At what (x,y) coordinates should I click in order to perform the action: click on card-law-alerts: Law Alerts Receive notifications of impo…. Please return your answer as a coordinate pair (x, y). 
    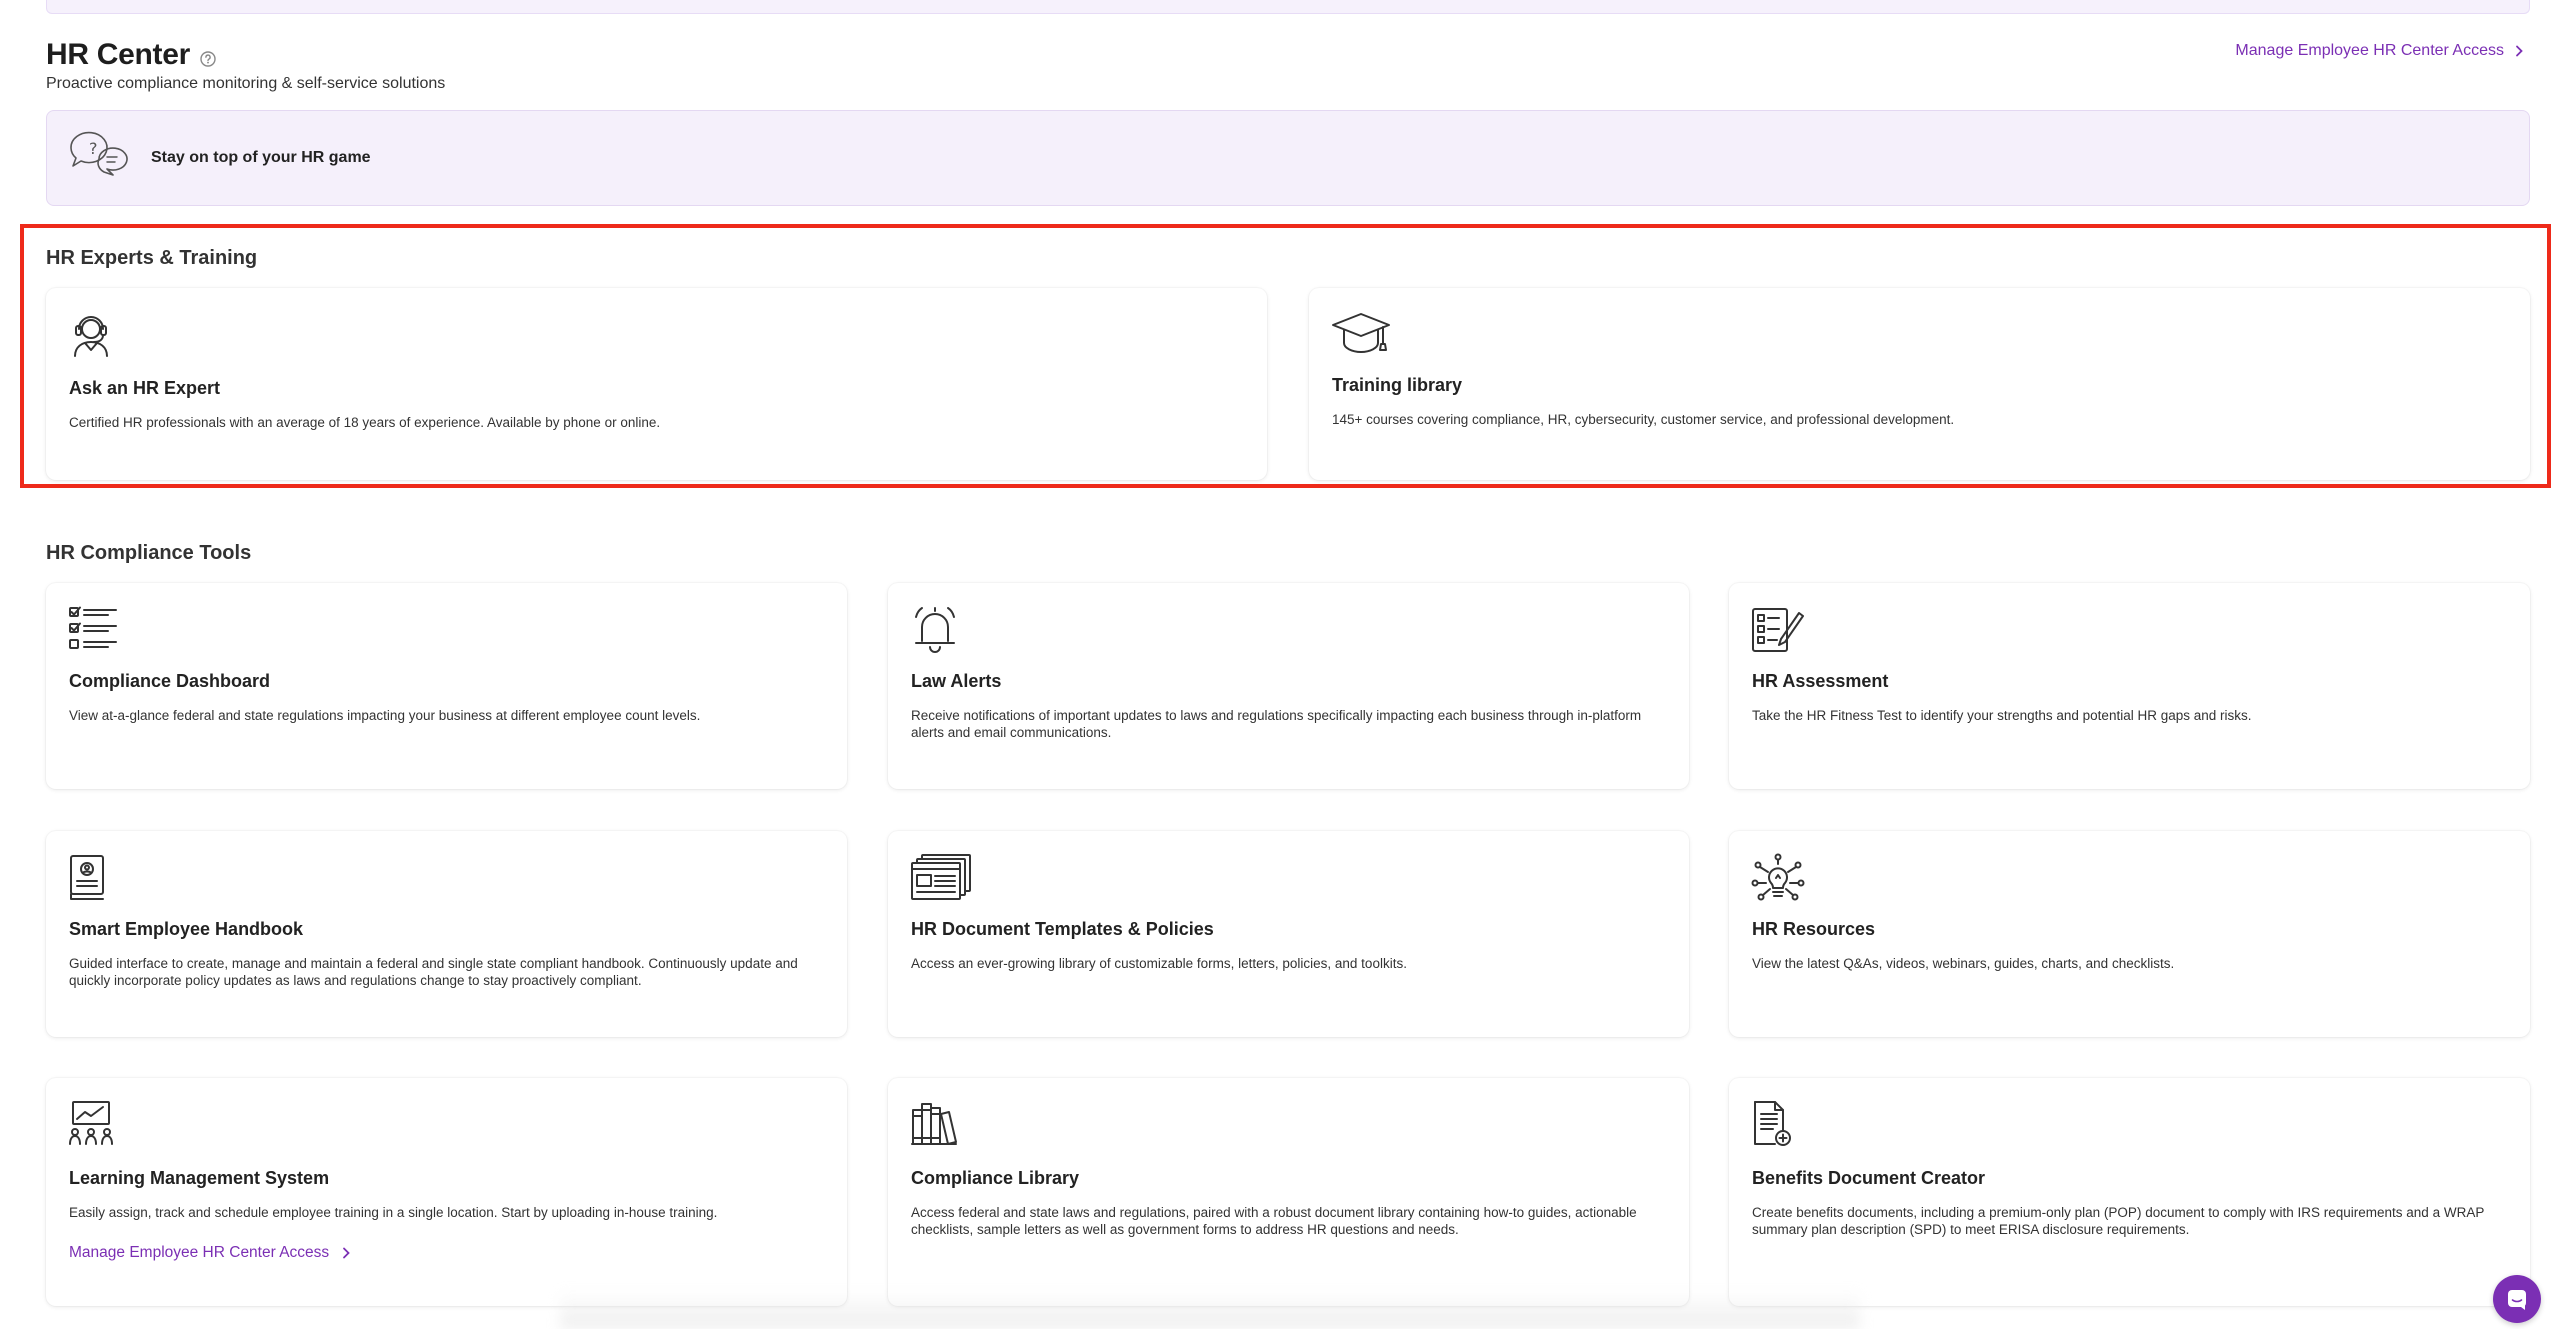
    Looking at the image, I should click on (1288, 686).